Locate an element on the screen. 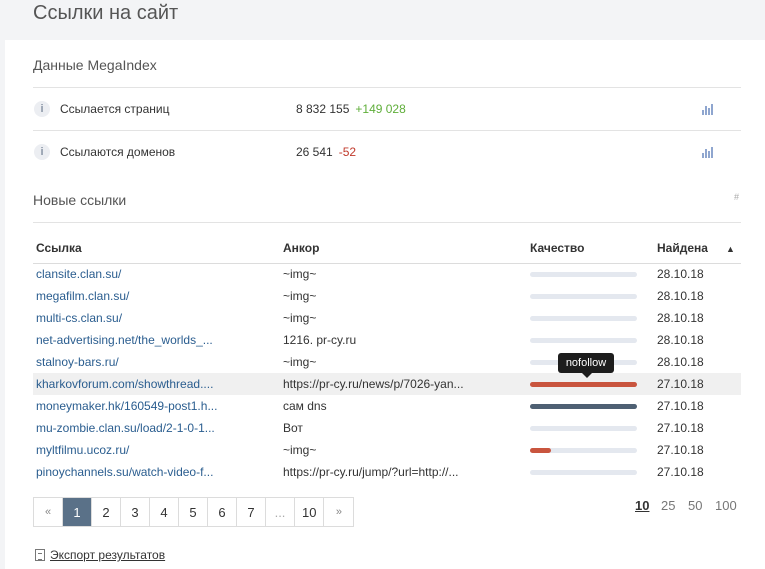 This screenshot has height=569, width=765. hash-icon: # is located at coordinates (736, 197).